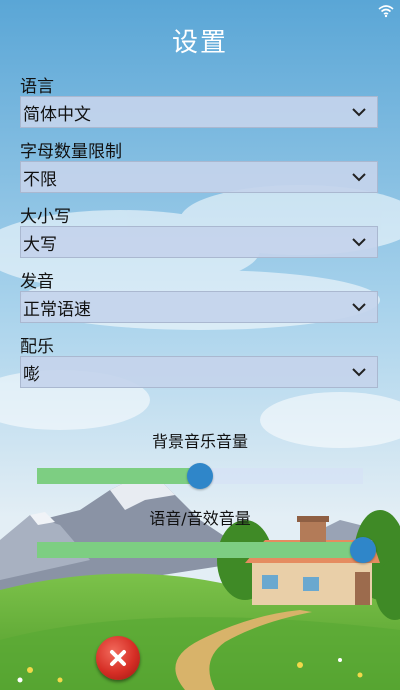 The image size is (400, 690). Describe the element at coordinates (57, 309) in the screenshot. I see `pronunciation-value: 正常语速` at that location.